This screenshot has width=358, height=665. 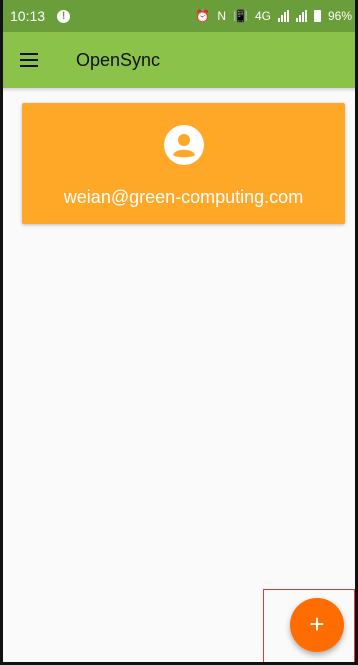 What do you see at coordinates (203, 16) in the screenshot?
I see `alarm-icon: ⏰` at bounding box center [203, 16].